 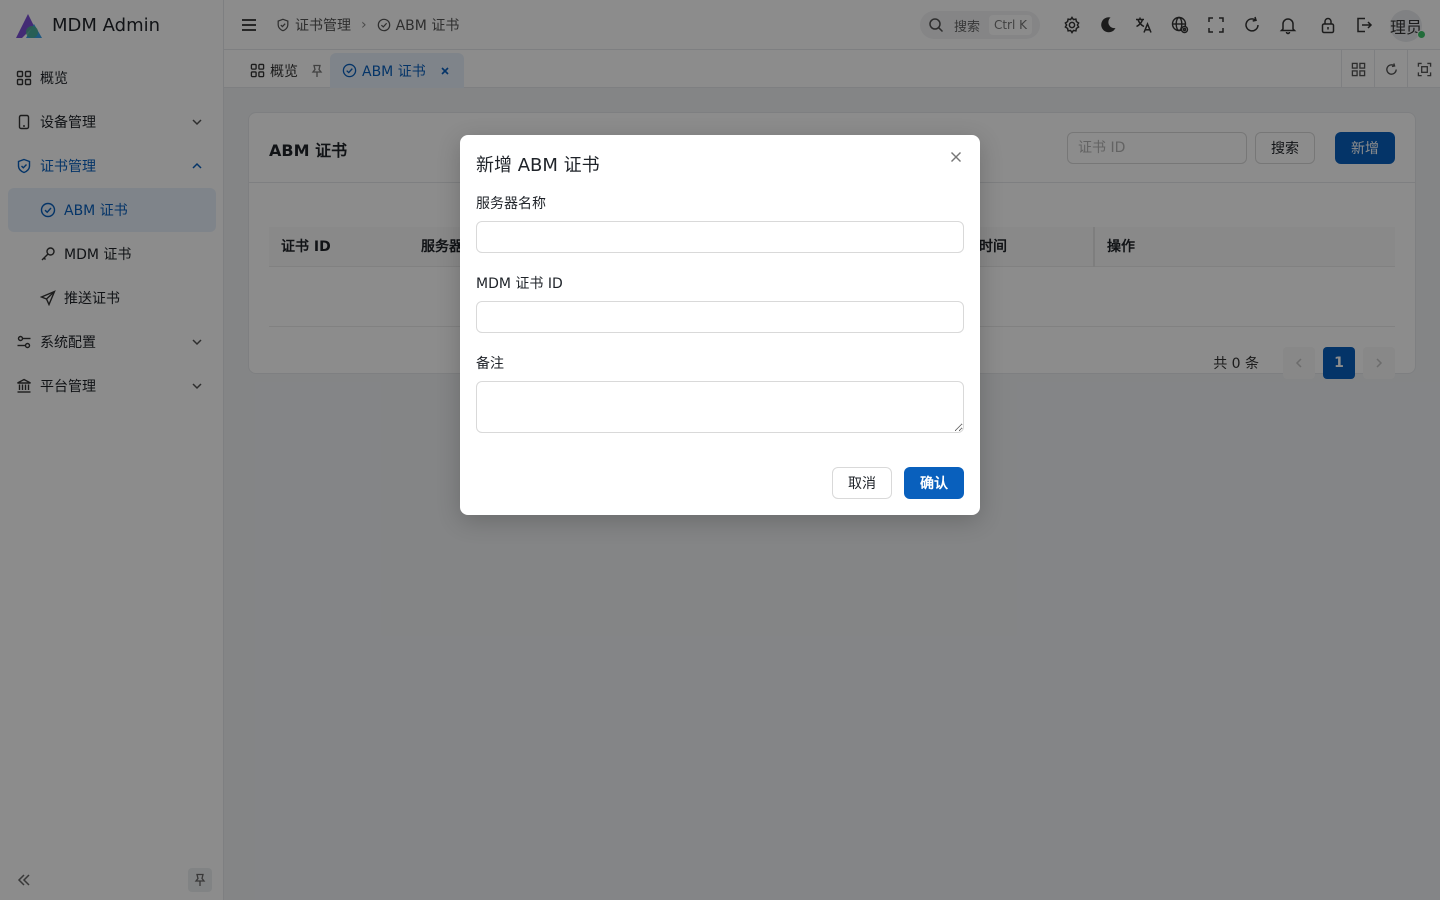 I want to click on close-icon, so click(x=956, y=157).